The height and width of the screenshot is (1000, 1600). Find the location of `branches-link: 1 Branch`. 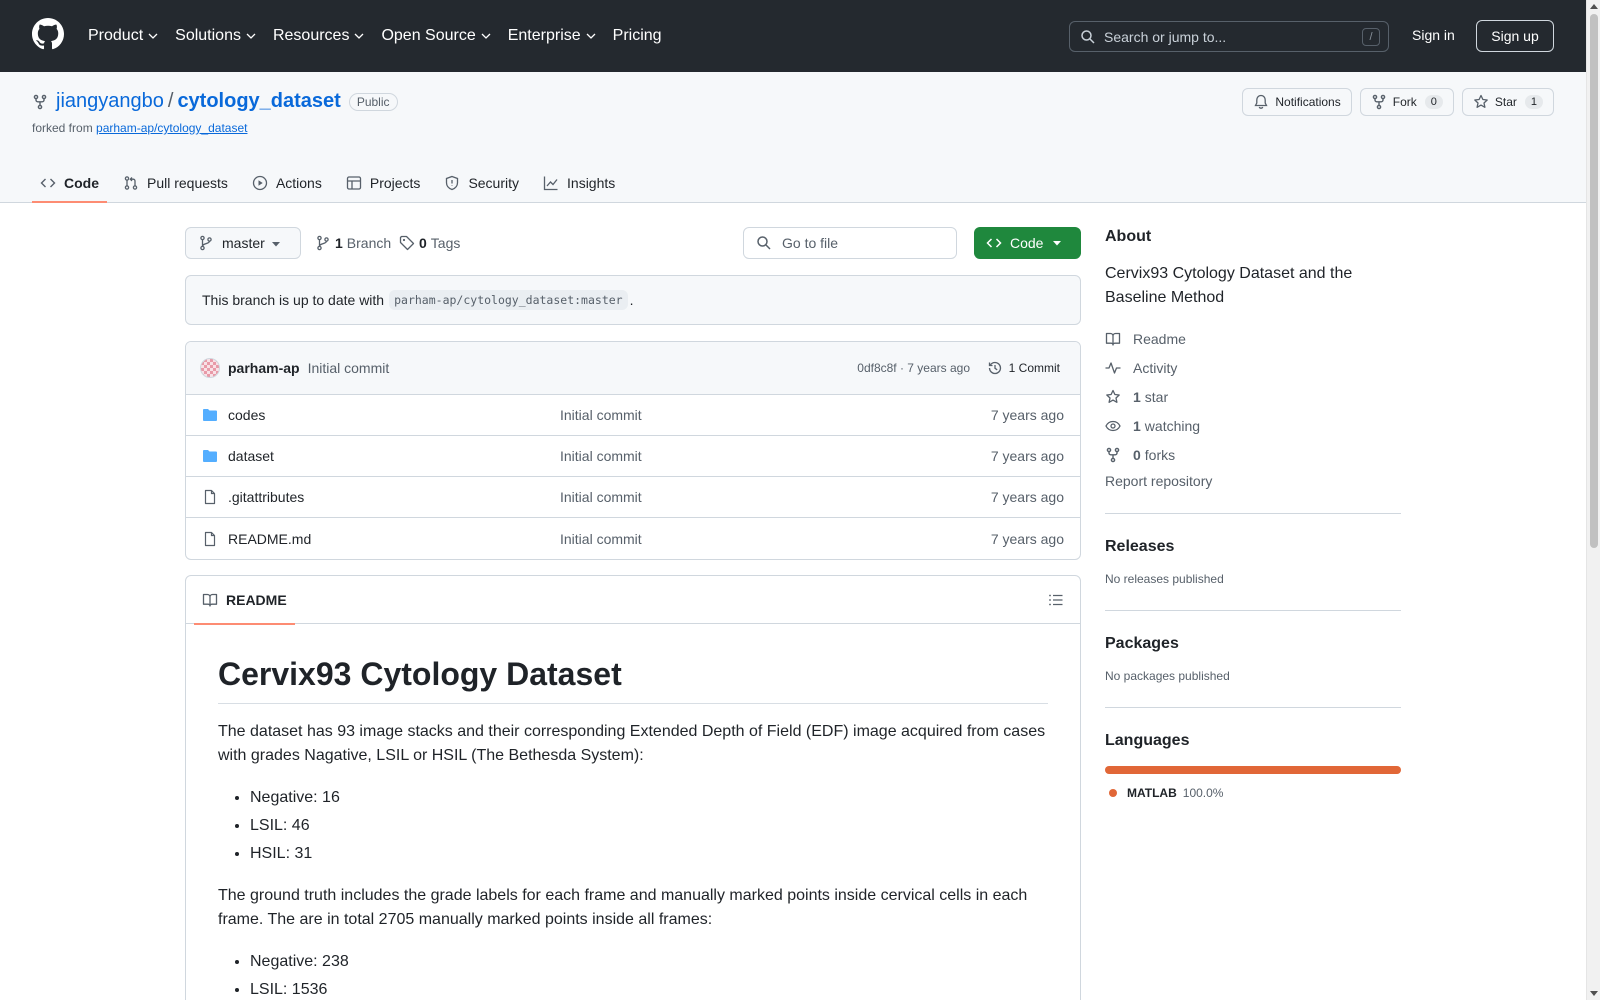

branches-link: 1 Branch is located at coordinates (353, 243).